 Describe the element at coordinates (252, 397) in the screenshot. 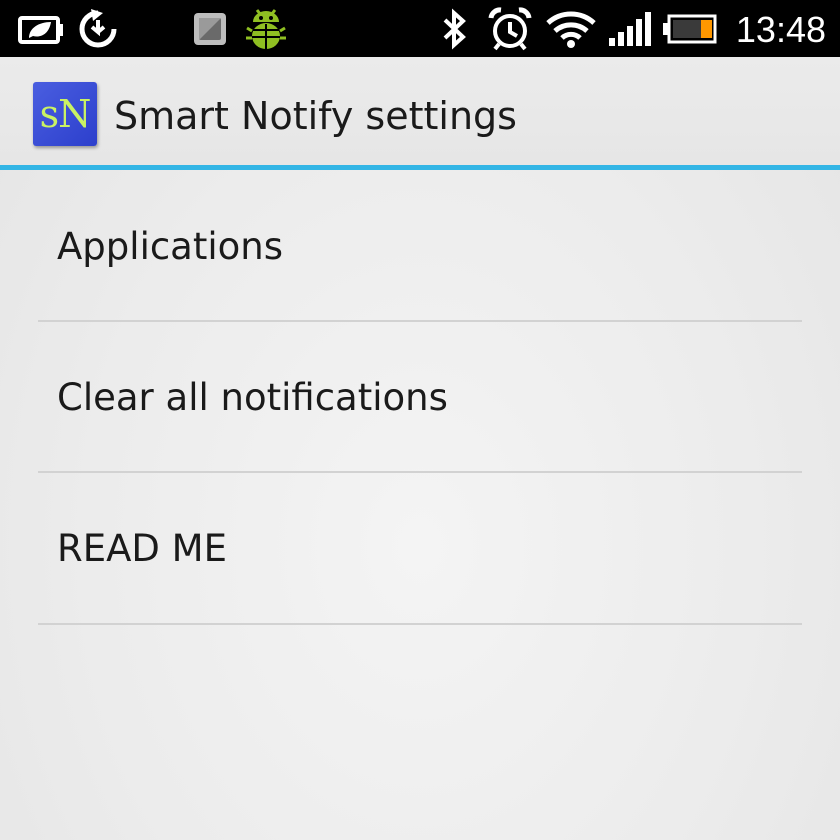

I see `list-item-label: Clear all notifications` at that location.